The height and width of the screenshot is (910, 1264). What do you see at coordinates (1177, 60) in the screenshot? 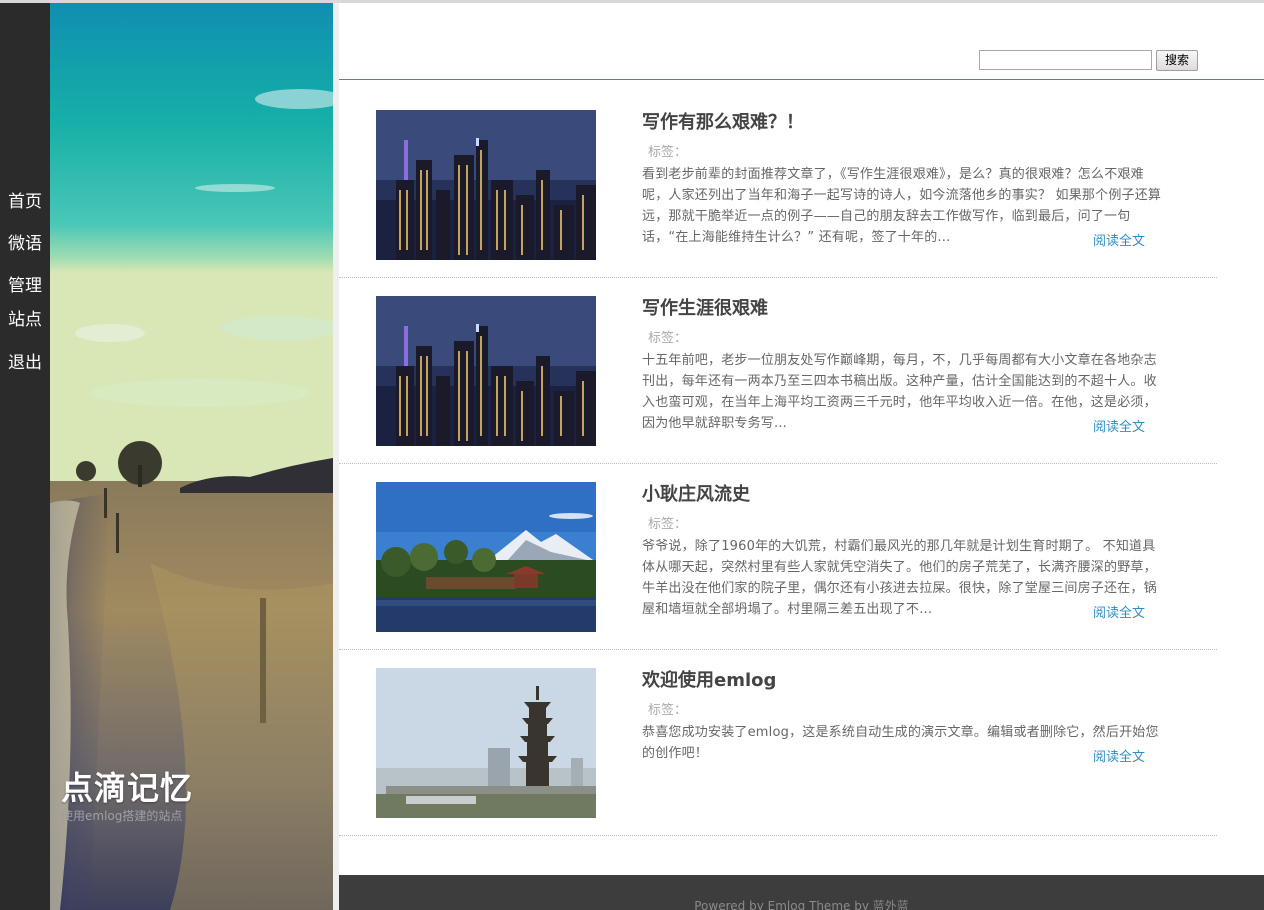
I see `search-button: 搜索` at bounding box center [1177, 60].